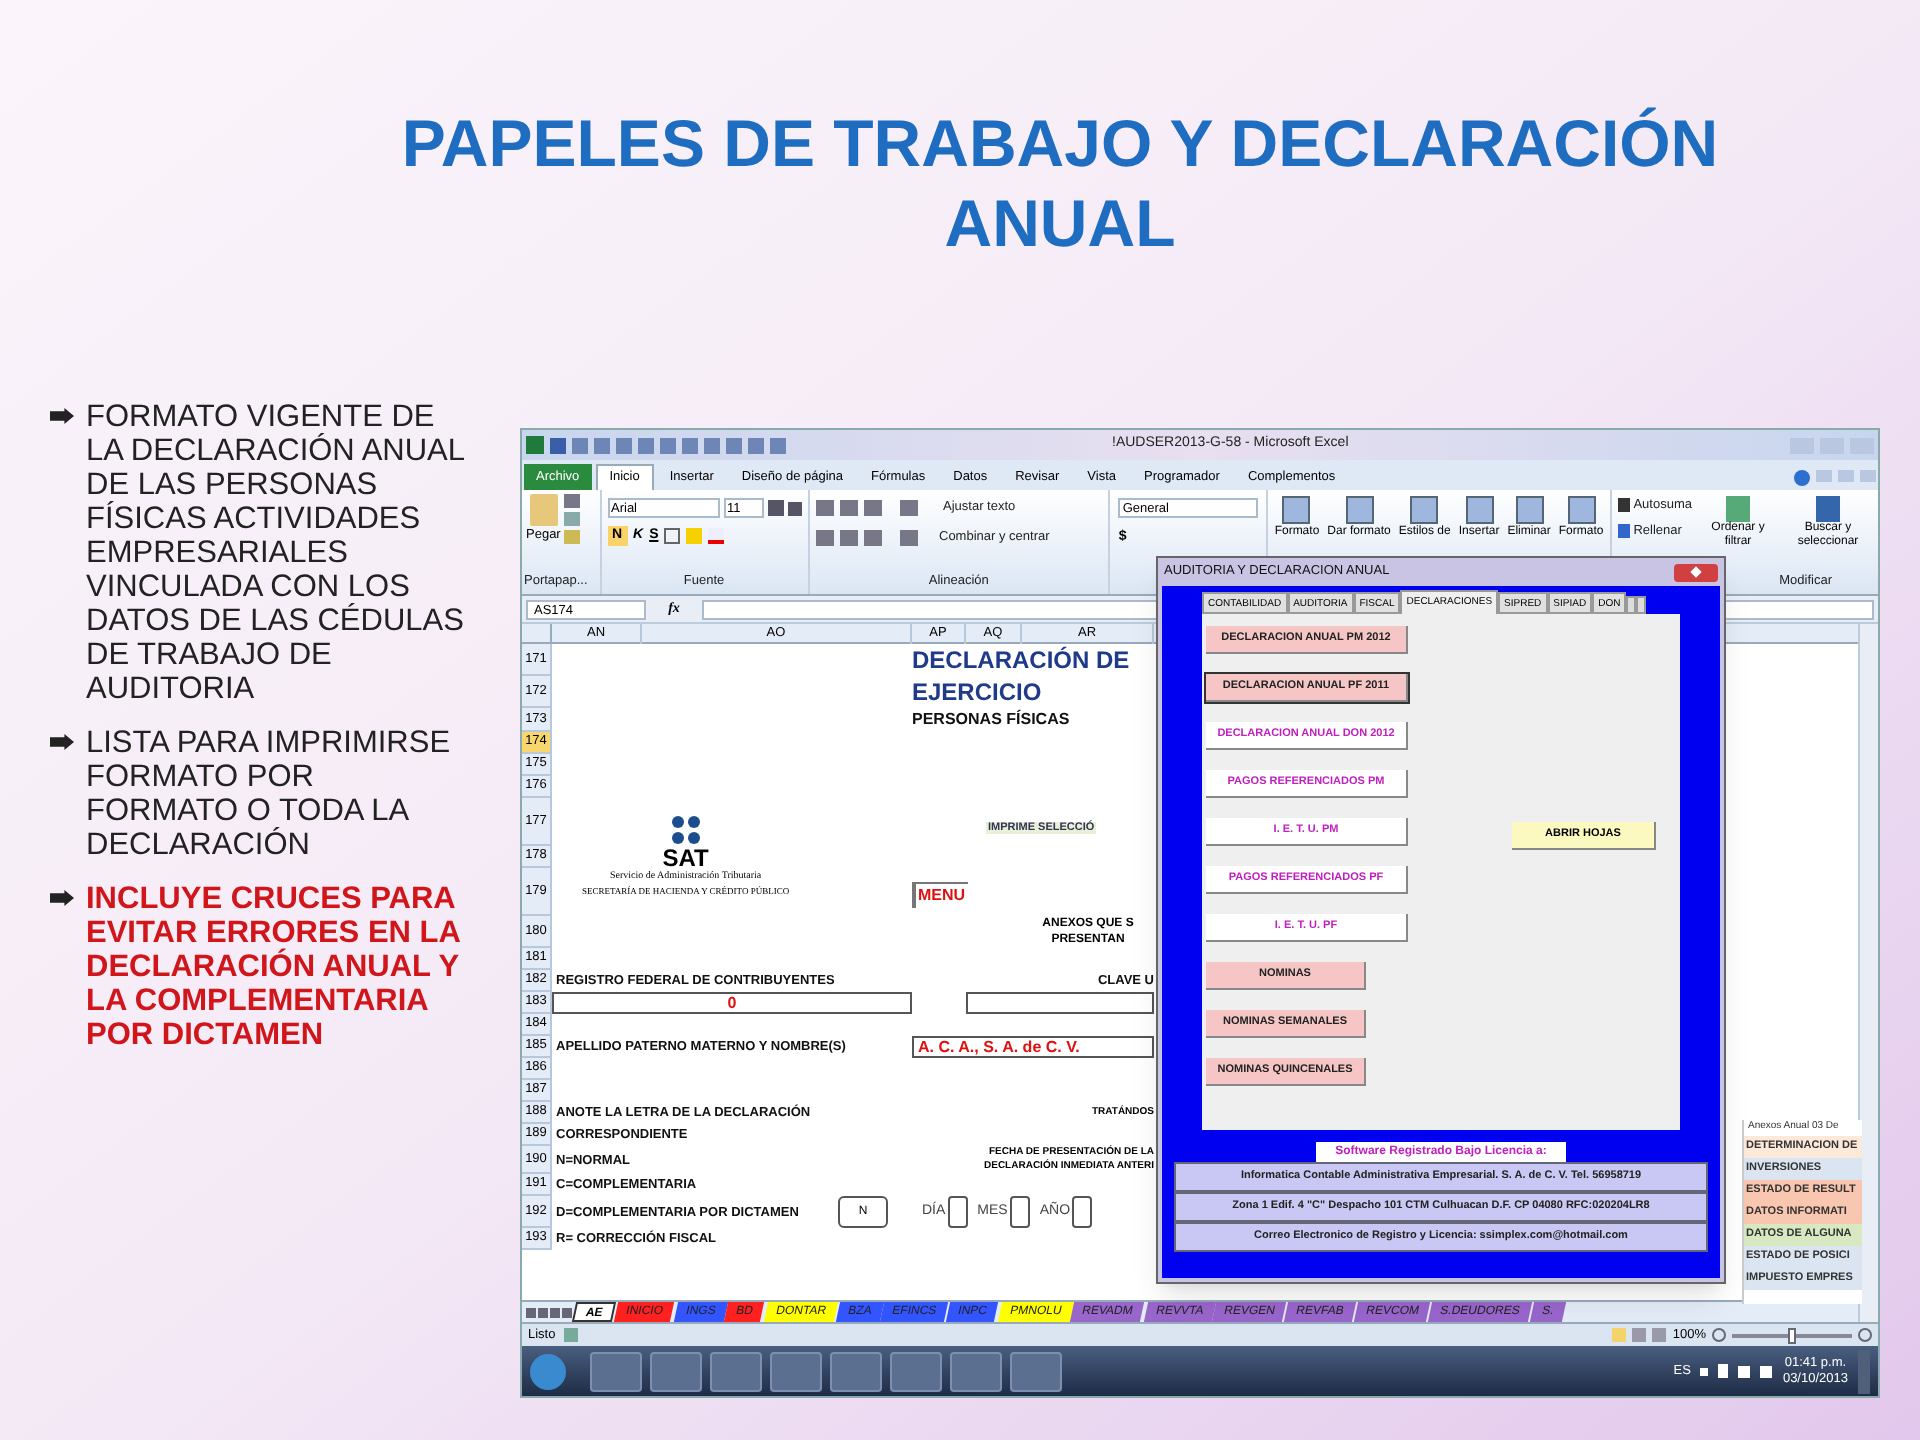 The width and height of the screenshot is (1920, 1440). Describe the element at coordinates (276, 553) in the screenshot. I see `bullet-text: FORMATO VIGENTE DE LA DECLARACIÓN ANUAL DE LAS PERSONAS FÍSICAS ACTIVIDADES EMPRESARIALES VINCULADA CON LOS DATOS DE LAS CÉDULAS DE TRABAJO DE AUDITORIA` at that location.